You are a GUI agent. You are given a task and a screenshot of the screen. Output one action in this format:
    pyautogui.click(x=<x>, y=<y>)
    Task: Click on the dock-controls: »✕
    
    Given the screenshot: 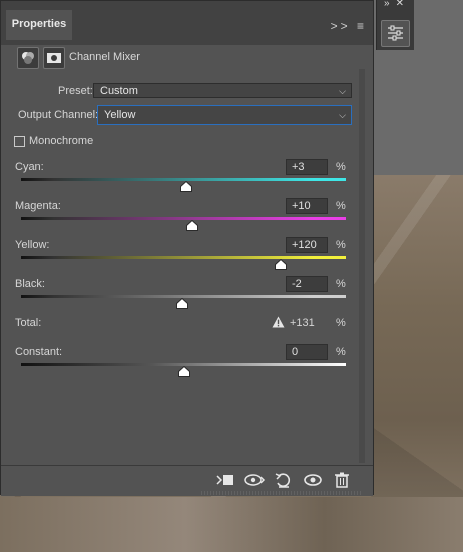 What is the action you would take?
    pyautogui.click(x=397, y=4)
    